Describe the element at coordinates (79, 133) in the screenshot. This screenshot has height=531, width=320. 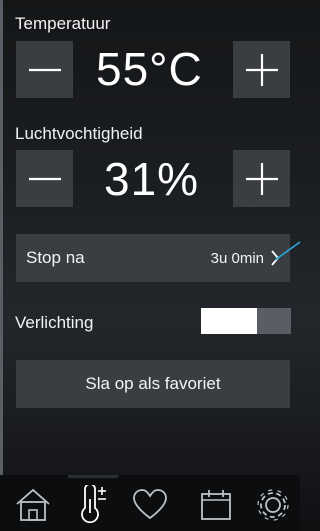
I see `humidity-label: Luchtvochtigheid` at that location.